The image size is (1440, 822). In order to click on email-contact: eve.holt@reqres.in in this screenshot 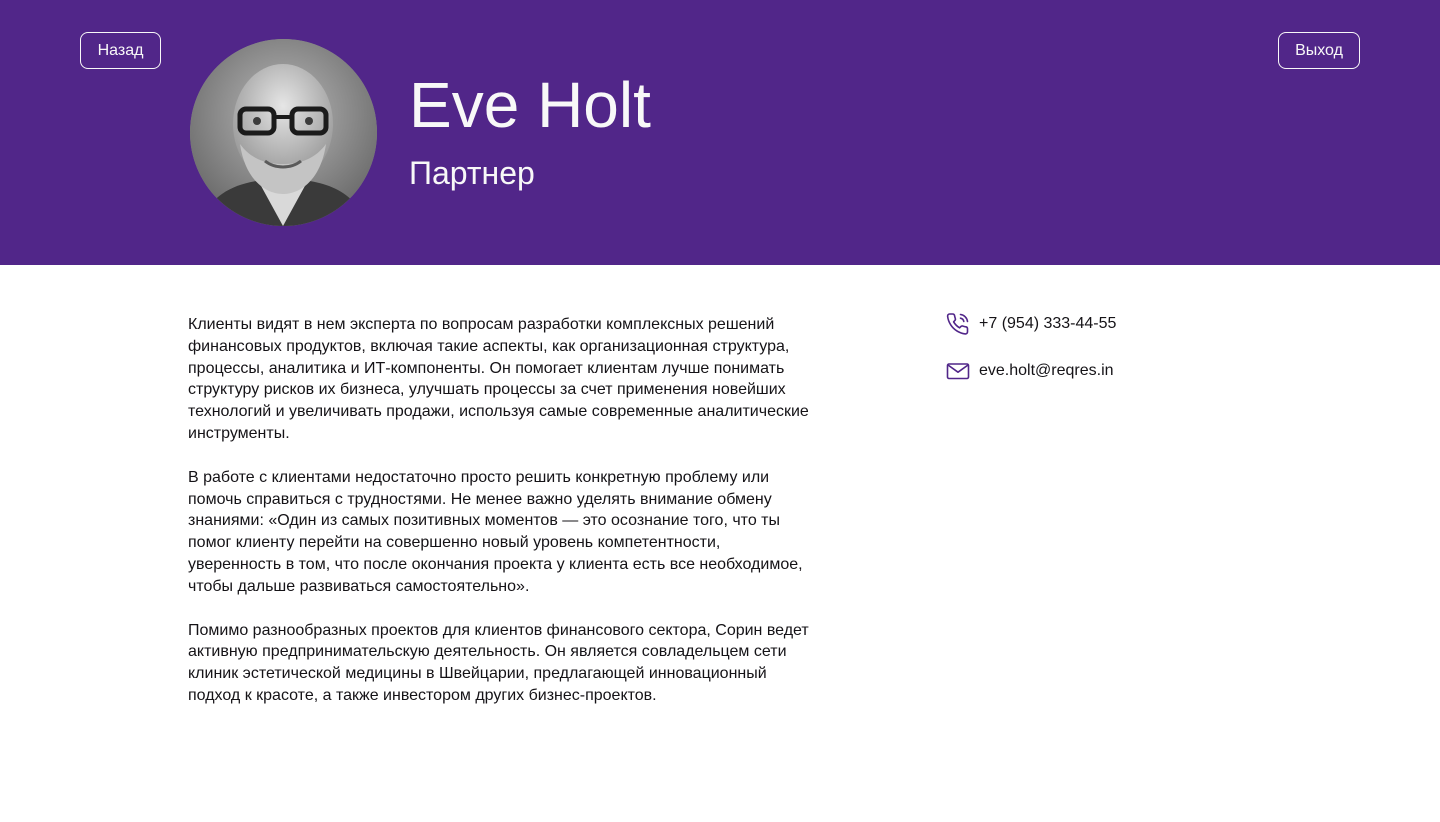, I will do `click(1031, 371)`.